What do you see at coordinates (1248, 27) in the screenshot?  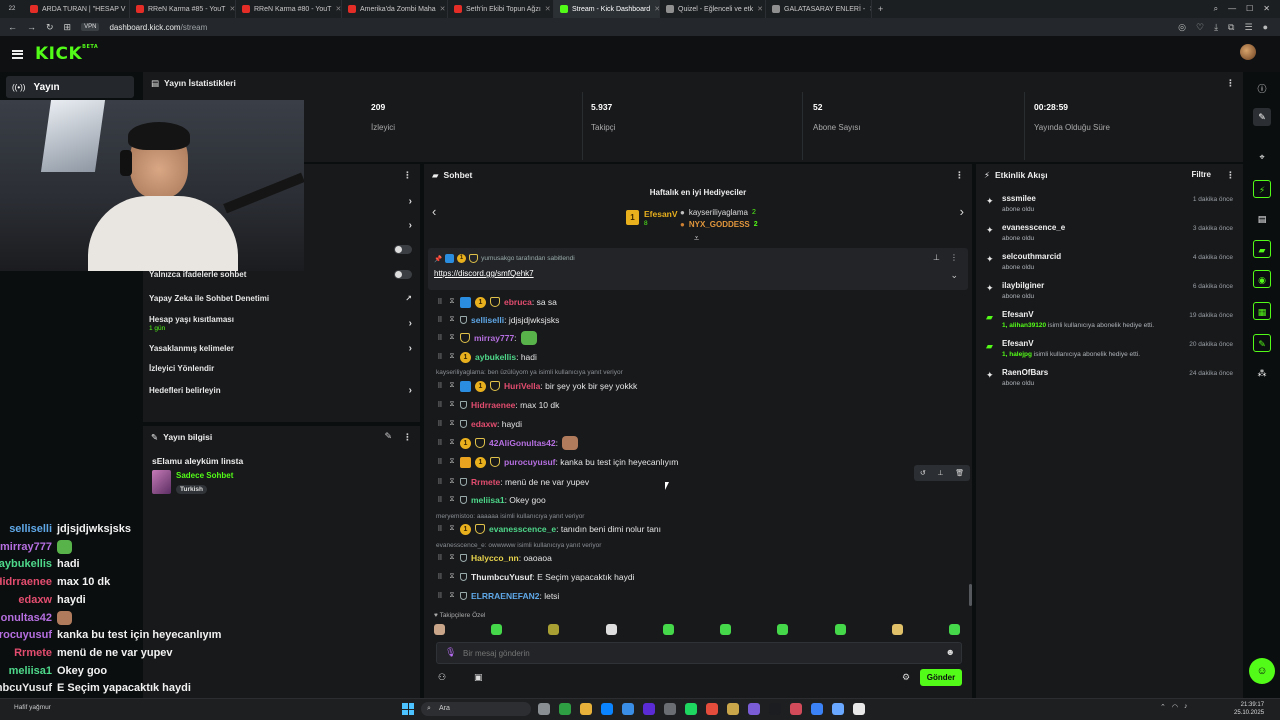 I see `easy-setup-icon: ☰` at bounding box center [1248, 27].